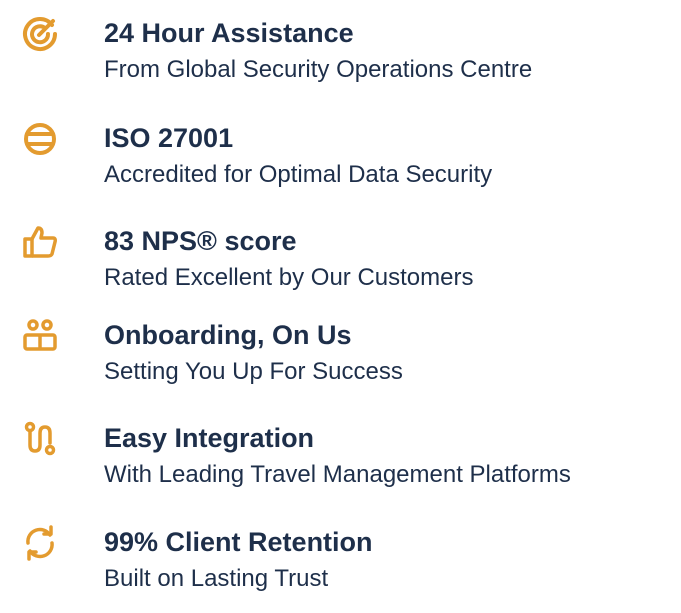 The height and width of the screenshot is (613, 681). What do you see at coordinates (40, 242) in the screenshot?
I see `thumbs-up-icon` at bounding box center [40, 242].